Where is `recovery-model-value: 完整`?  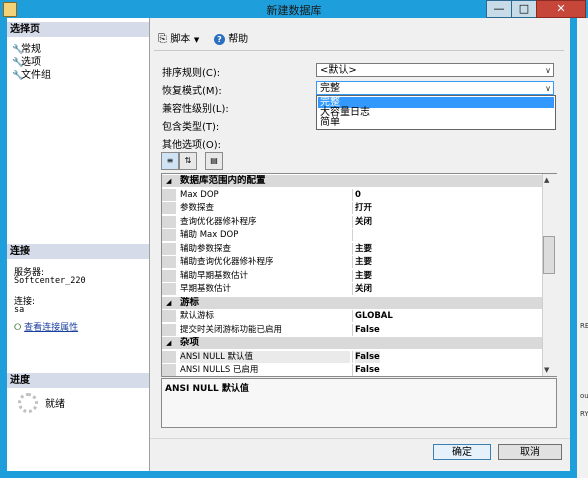 recovery-model-value: 完整 is located at coordinates (330, 88).